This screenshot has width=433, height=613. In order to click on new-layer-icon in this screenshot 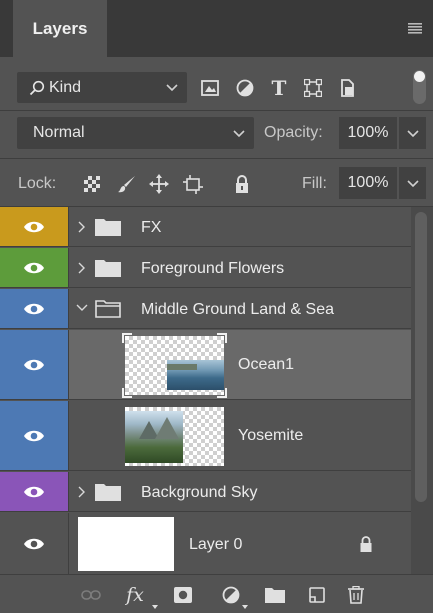, I will do `click(317, 595)`.